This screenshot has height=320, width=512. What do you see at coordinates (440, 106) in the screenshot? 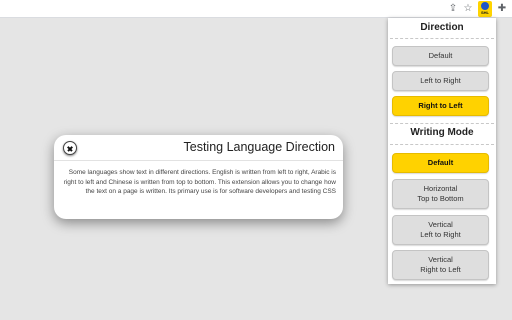
I see `direction-rtl-button: Right to Left` at bounding box center [440, 106].